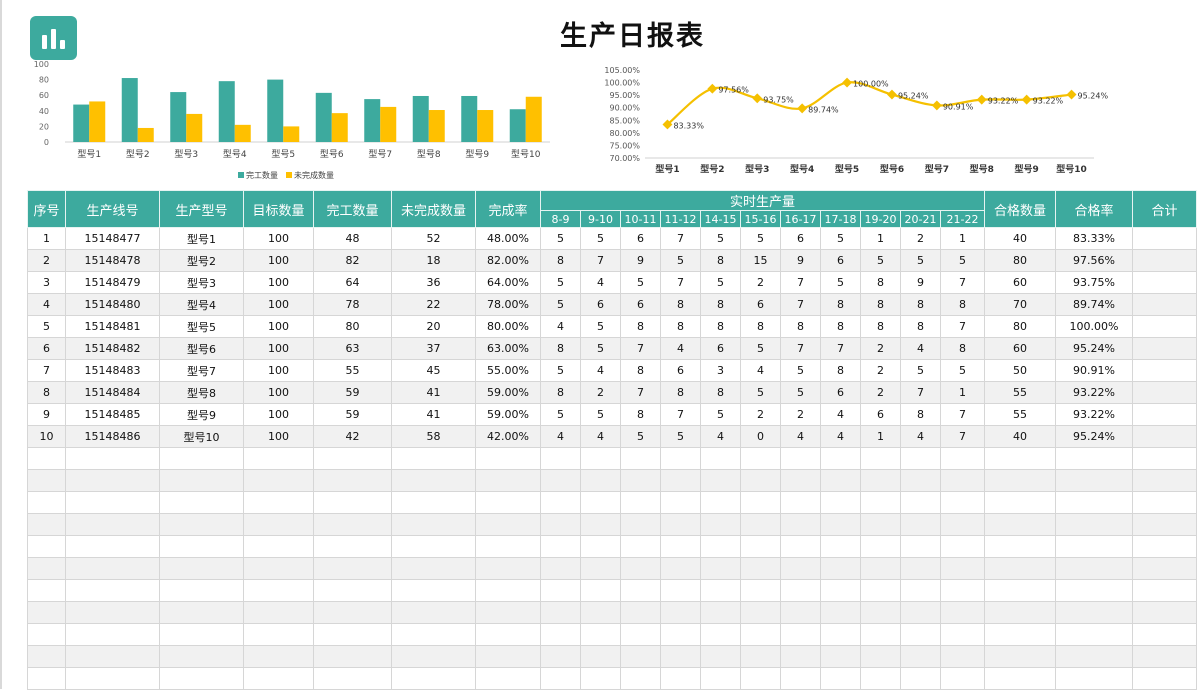 This screenshot has width=1200, height=690. I want to click on y-tick-label: 100, so click(41, 64).